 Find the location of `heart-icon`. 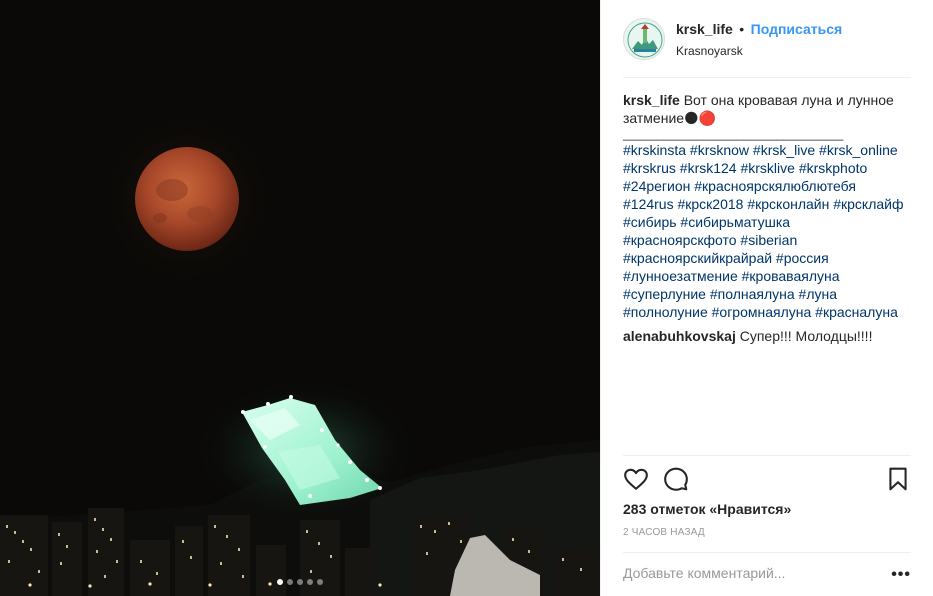

heart-icon is located at coordinates (636, 479).